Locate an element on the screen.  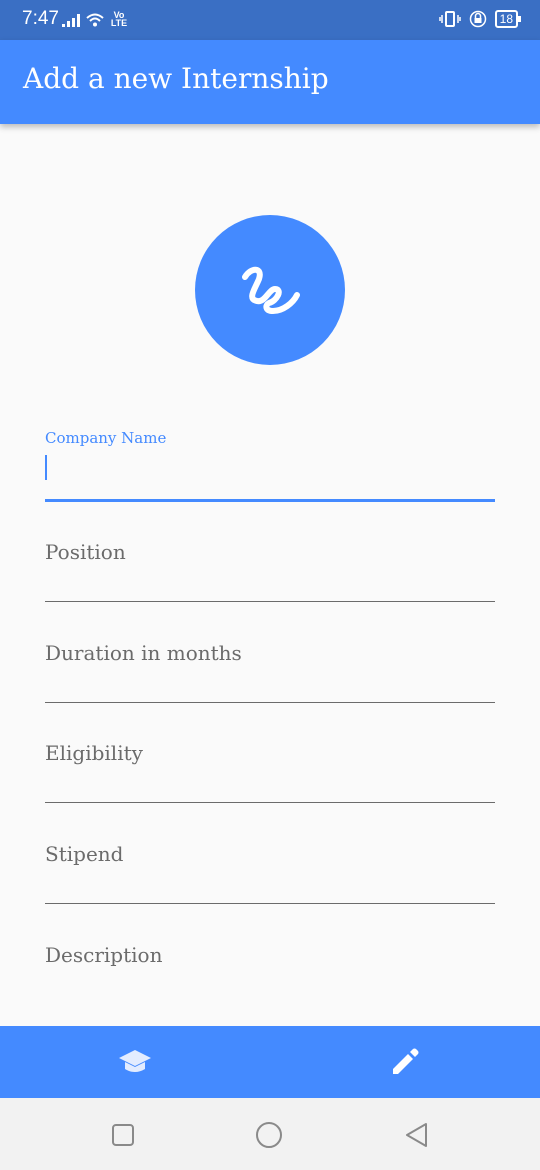
nav-item-add is located at coordinates (405, 1062).